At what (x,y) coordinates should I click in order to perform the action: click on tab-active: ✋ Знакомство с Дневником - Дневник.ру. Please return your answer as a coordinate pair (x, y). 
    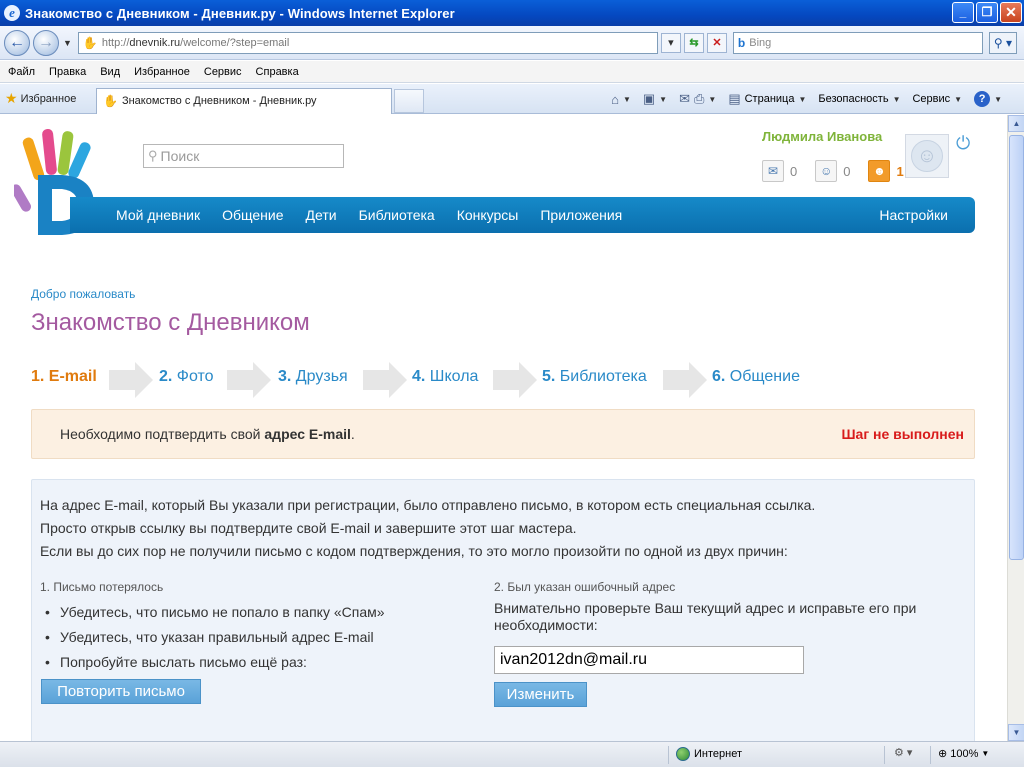
    Looking at the image, I should click on (244, 100).